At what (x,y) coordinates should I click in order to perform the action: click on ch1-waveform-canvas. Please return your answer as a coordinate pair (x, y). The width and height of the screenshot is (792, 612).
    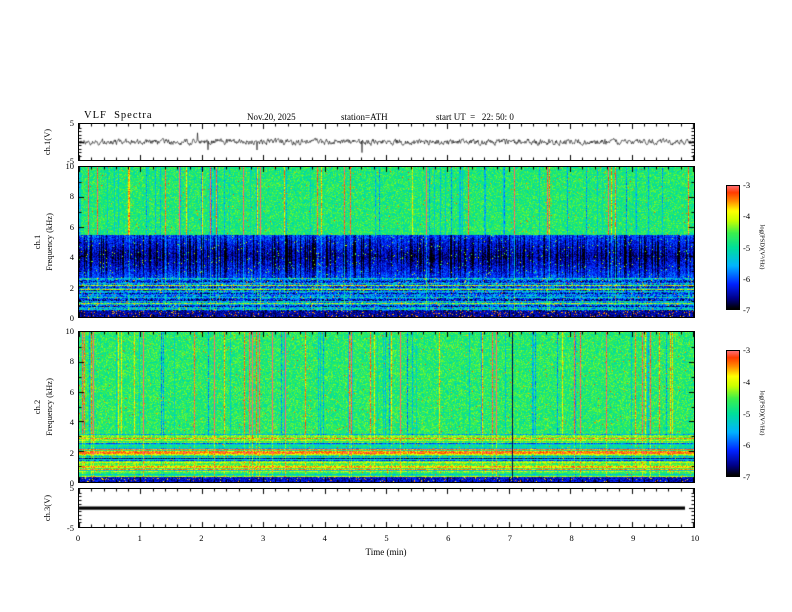
    Looking at the image, I should click on (386, 142).